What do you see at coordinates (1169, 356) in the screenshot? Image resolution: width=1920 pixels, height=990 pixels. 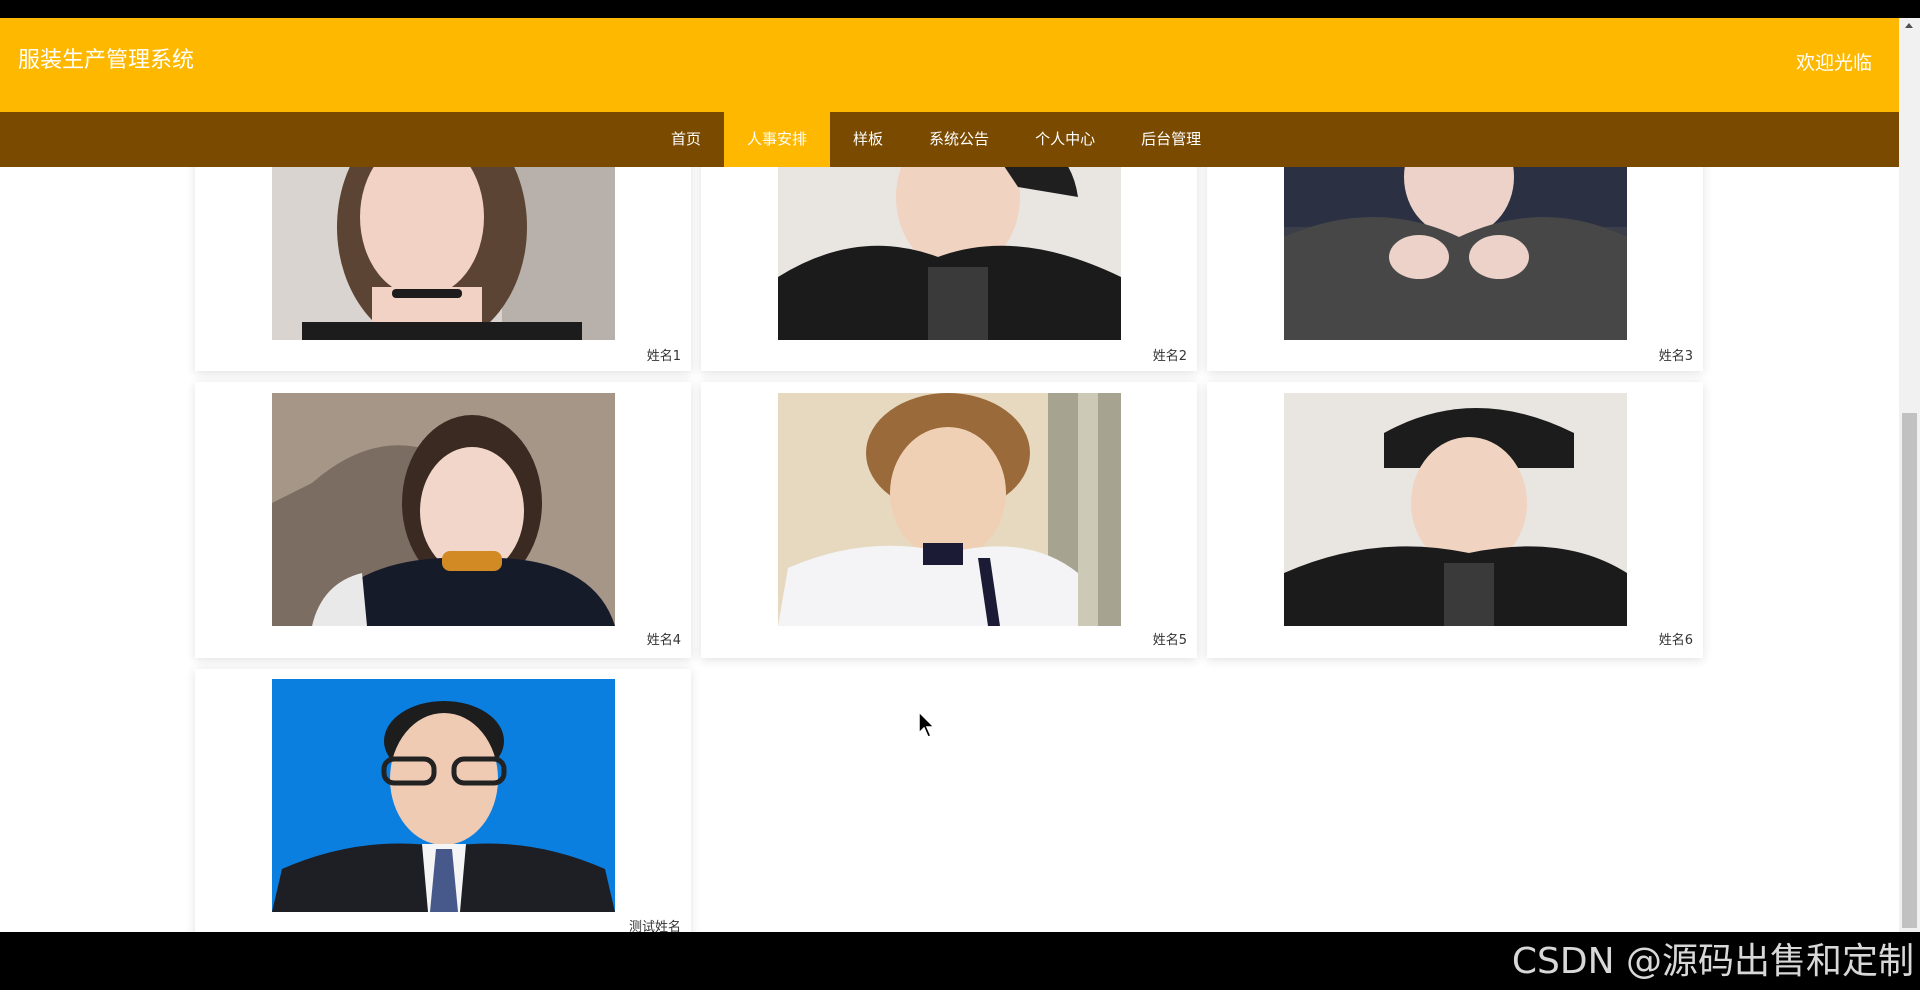 I see `staff-name: 姓名2` at bounding box center [1169, 356].